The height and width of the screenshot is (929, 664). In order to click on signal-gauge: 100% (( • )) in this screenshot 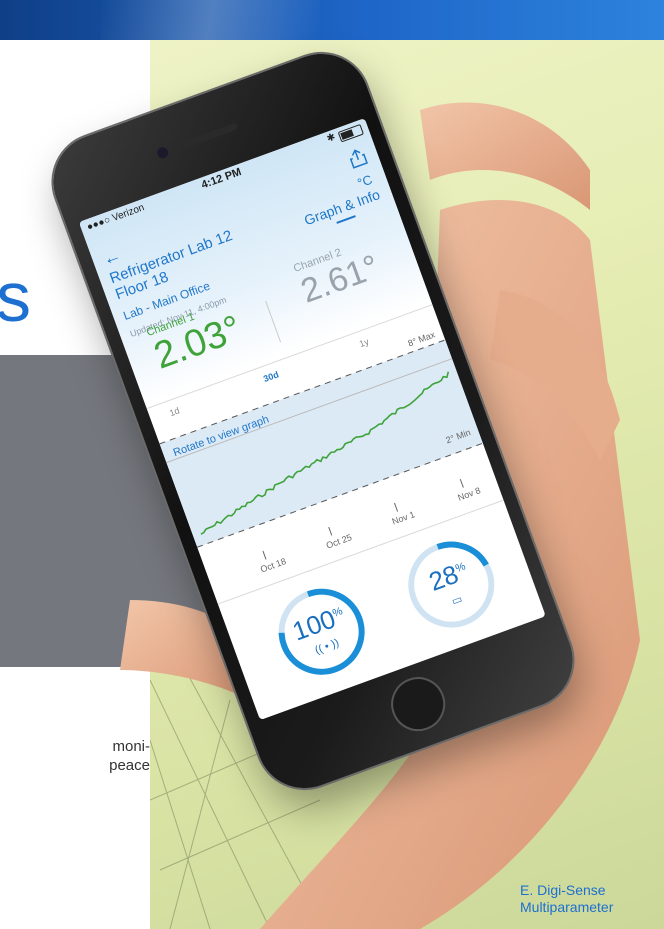, I will do `click(321, 631)`.